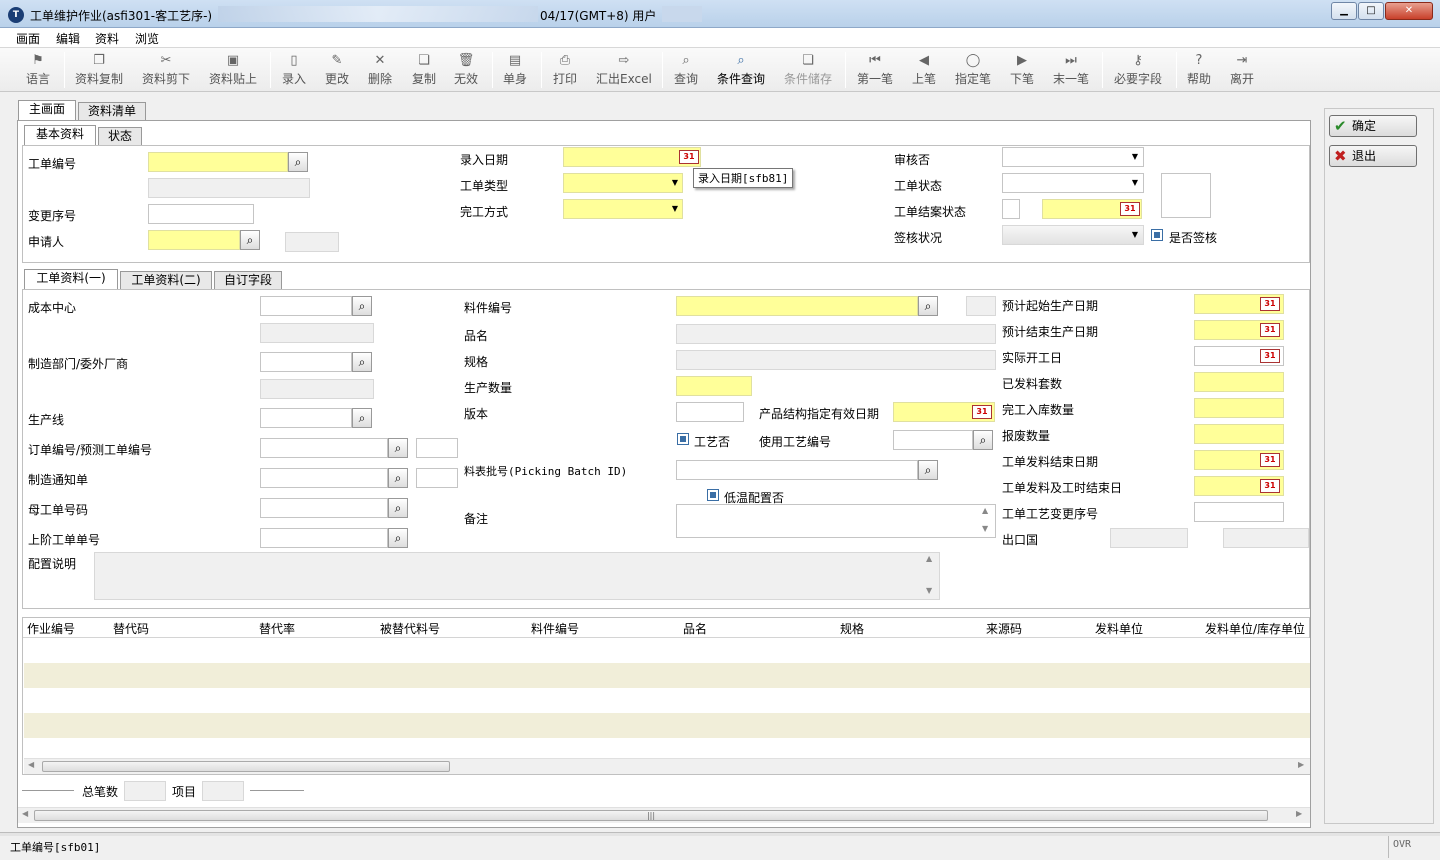  What do you see at coordinates (624, 69) in the screenshot?
I see `toolbar-export-excel-button: ⇨ 汇出Excel` at bounding box center [624, 69].